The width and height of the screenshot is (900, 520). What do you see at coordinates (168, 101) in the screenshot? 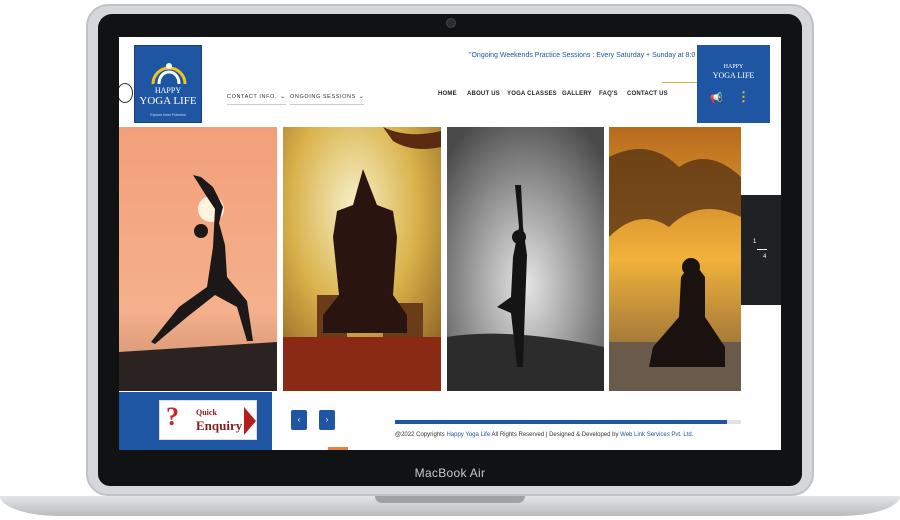
I see `logo-line2: YOGA LIFE` at bounding box center [168, 101].